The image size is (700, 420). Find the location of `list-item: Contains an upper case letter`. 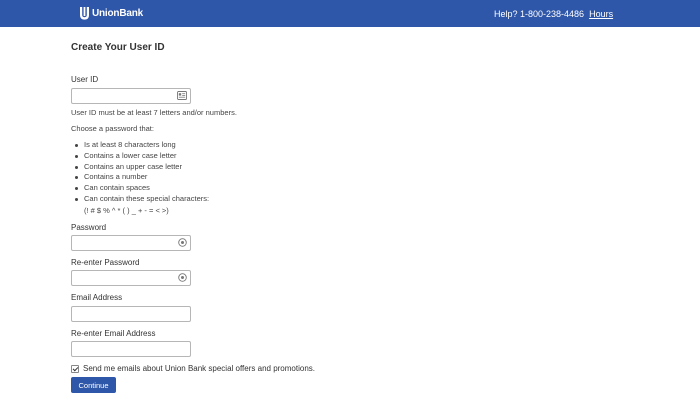

list-item: Contains an upper case letter is located at coordinates (140, 167).